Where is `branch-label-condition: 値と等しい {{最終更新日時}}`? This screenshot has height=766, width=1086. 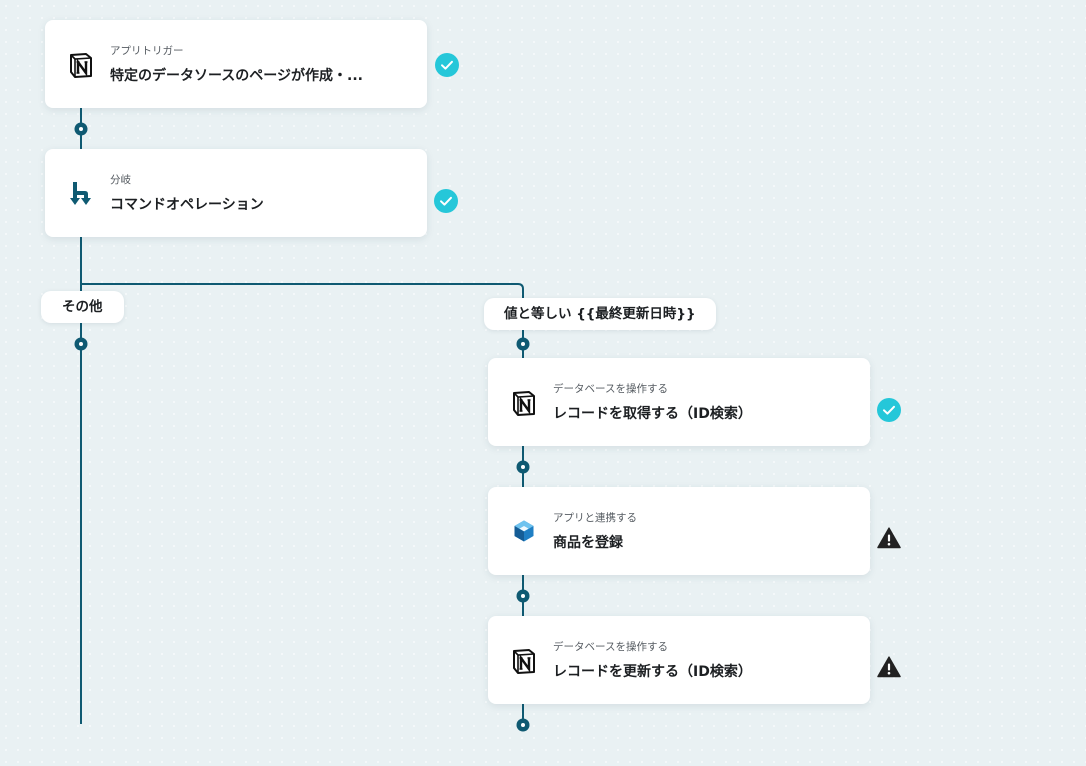 branch-label-condition: 値と等しい {{最終更新日時}} is located at coordinates (600, 314).